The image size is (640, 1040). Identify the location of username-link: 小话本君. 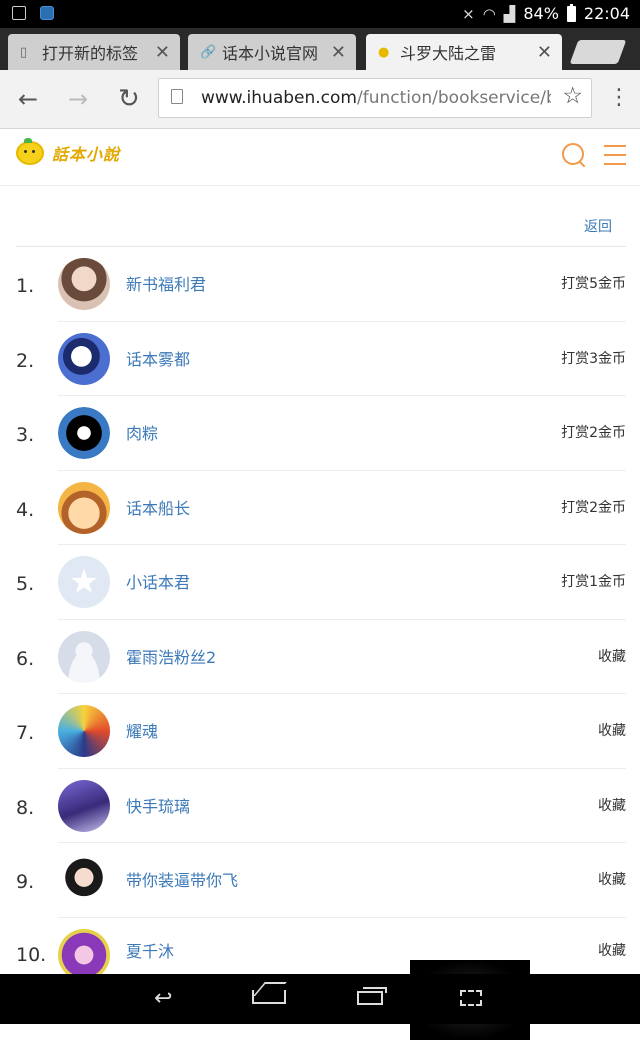
(158, 581).